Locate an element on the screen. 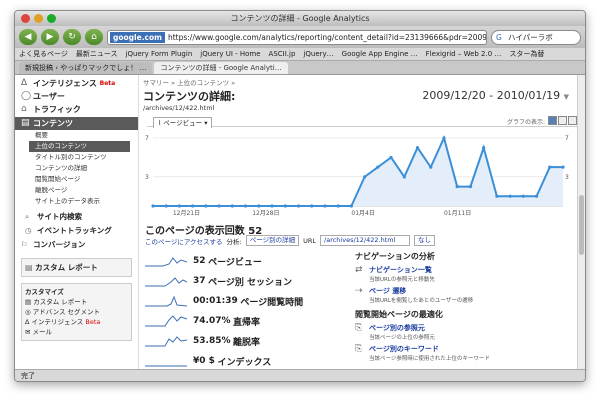  minimize-button is located at coordinates (38, 18).